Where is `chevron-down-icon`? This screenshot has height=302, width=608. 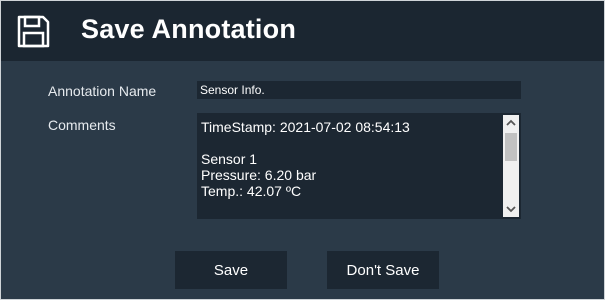 chevron-down-icon is located at coordinates (511, 209).